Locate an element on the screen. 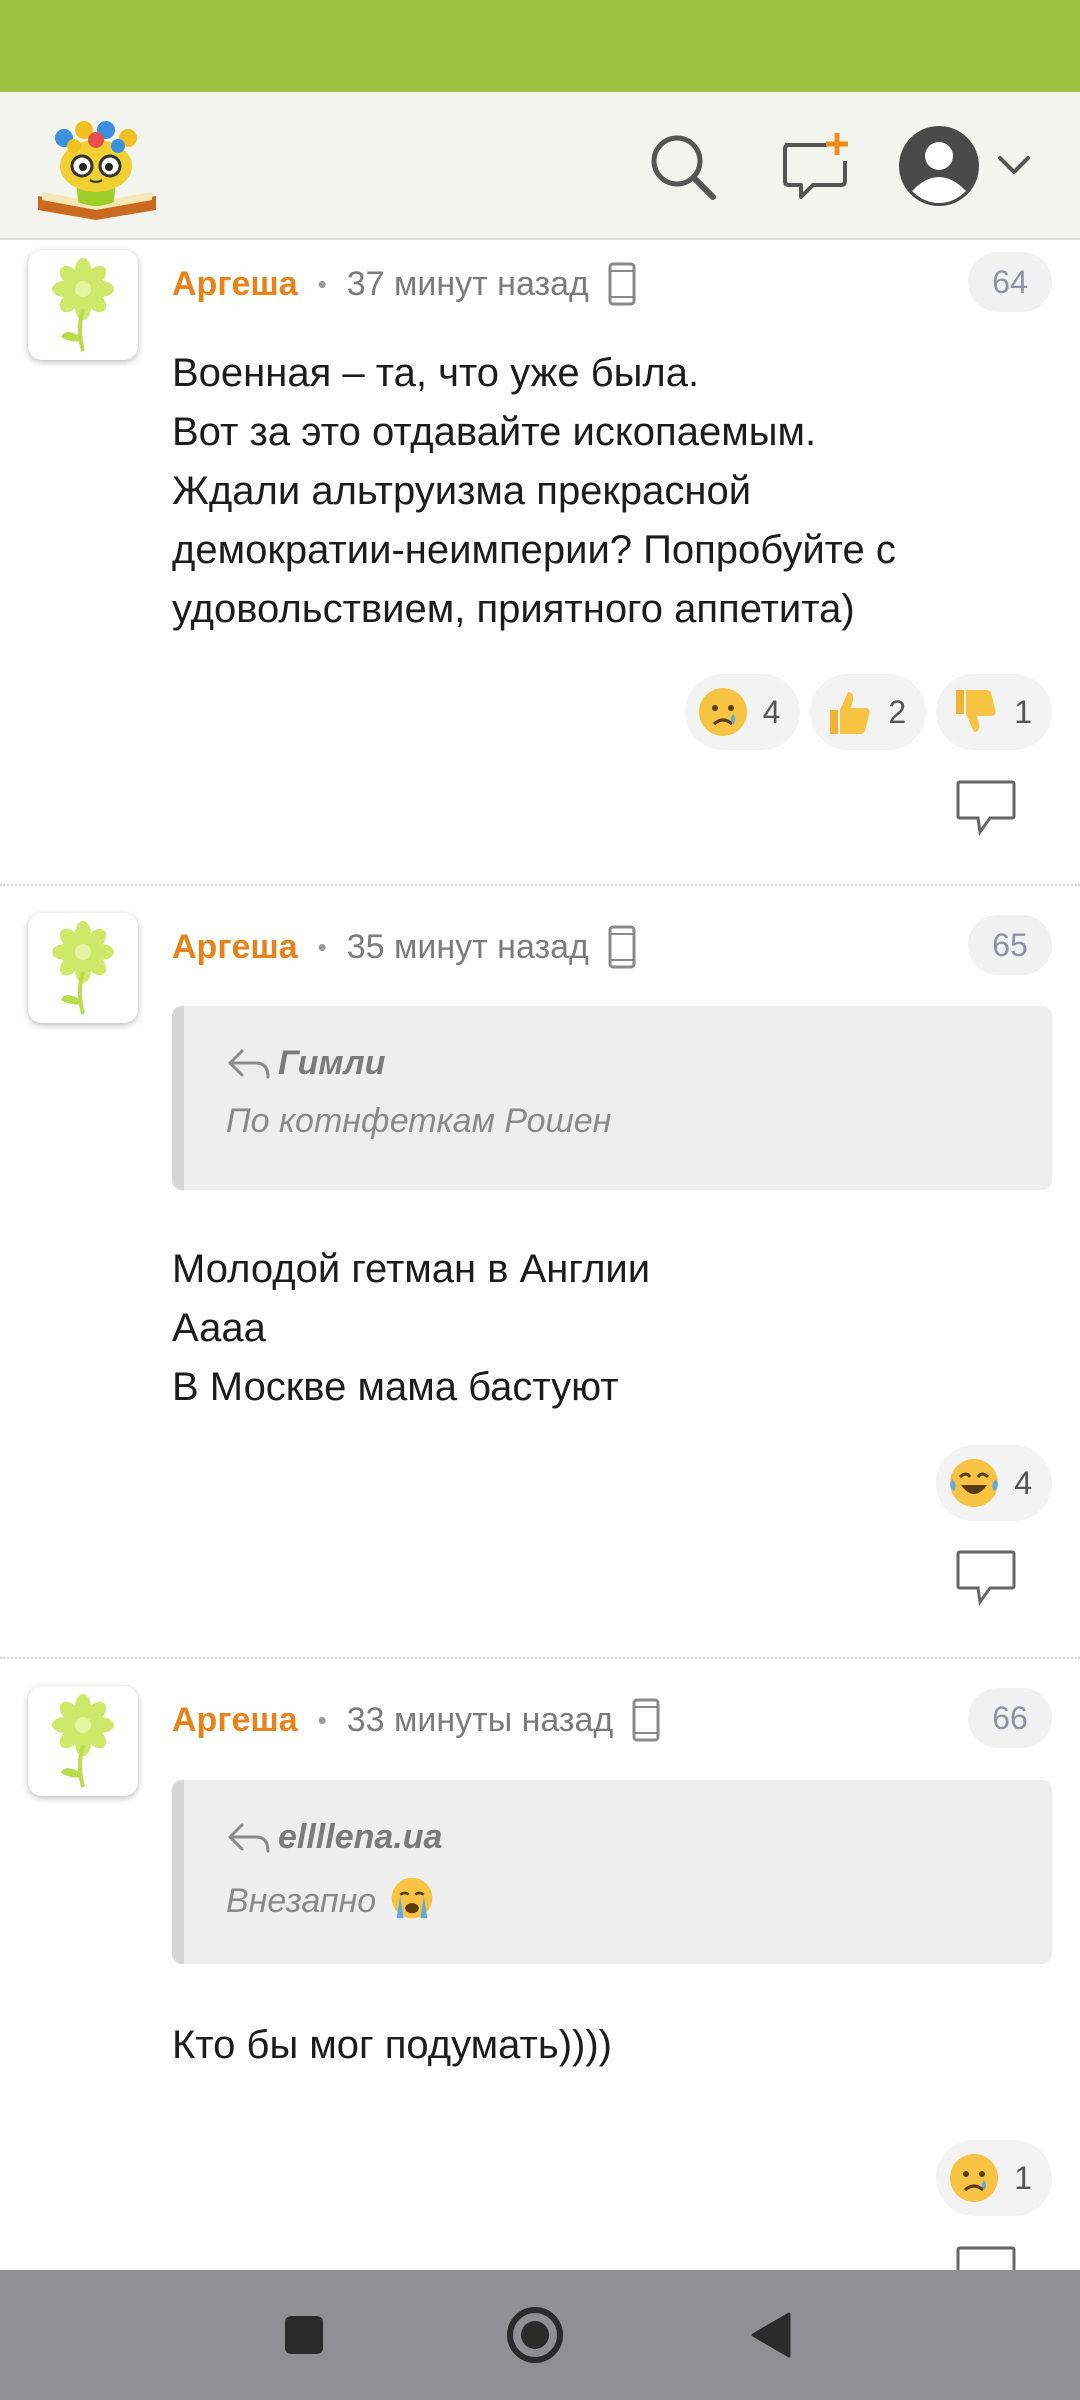 Image resolution: width=1080 pixels, height=2400 pixels. quoted-reply: ellllena.ua Внезапно is located at coordinates (612, 1872).